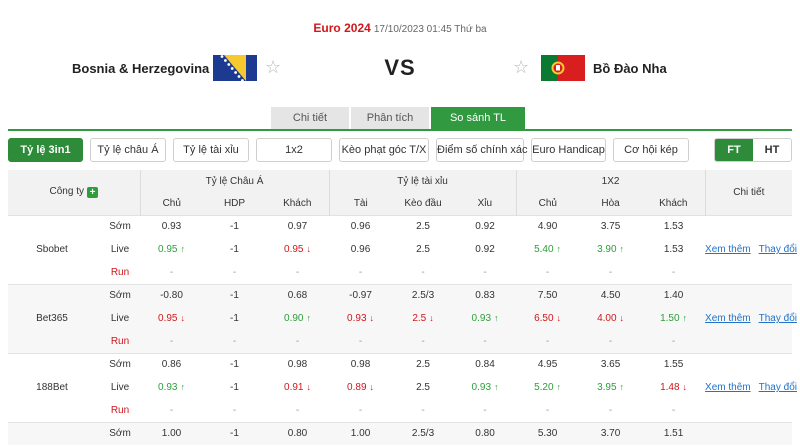  I want to click on tab-underline, so click(400, 130).